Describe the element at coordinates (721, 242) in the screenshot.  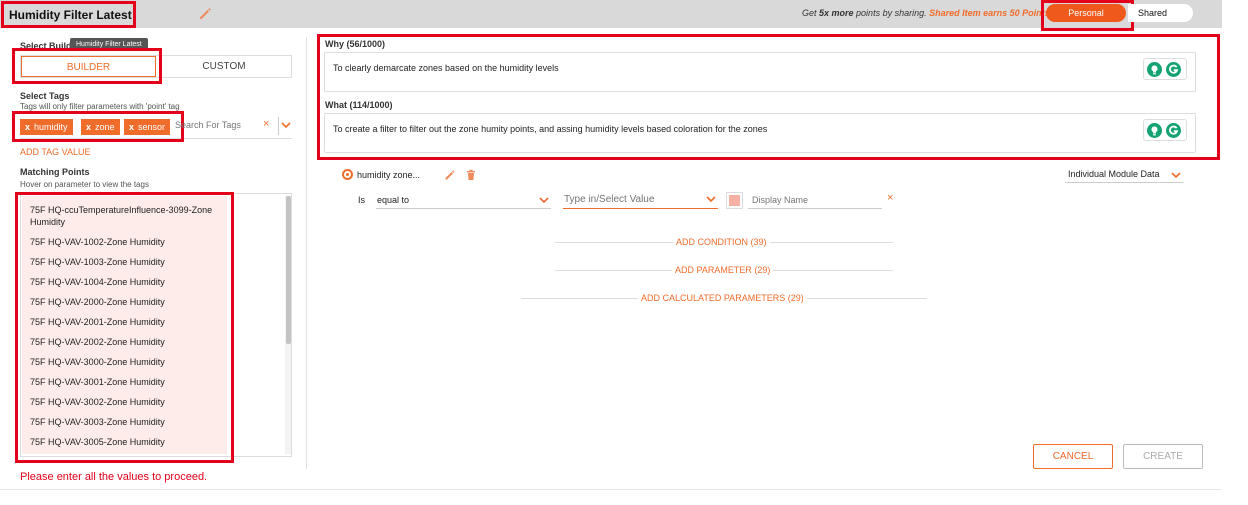
I see `add-condition-link: ADD CONDITION (39)` at that location.